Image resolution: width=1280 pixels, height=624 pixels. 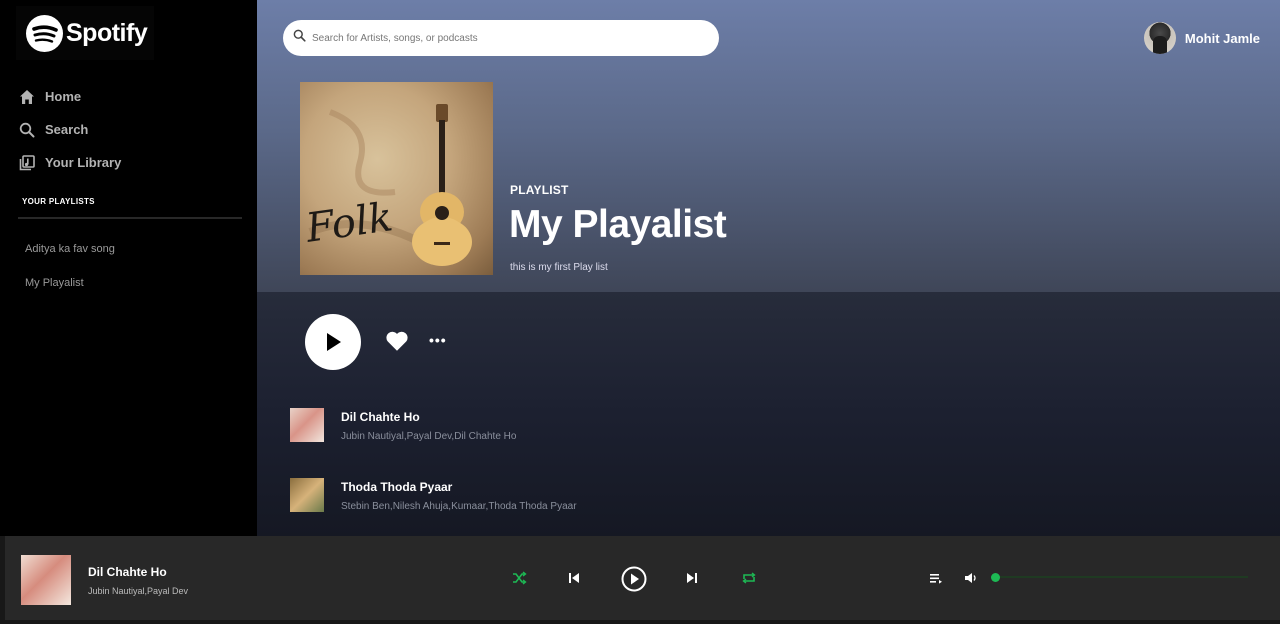 I want to click on sidebar-playlist-aditya: Aditya ka fav song, so click(x=70, y=249).